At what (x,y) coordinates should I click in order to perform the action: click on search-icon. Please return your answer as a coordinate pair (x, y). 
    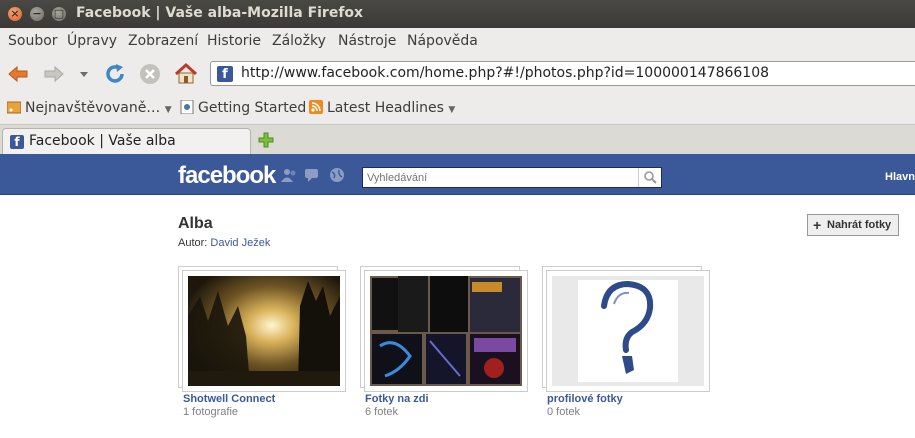
    Looking at the image, I should click on (649, 177).